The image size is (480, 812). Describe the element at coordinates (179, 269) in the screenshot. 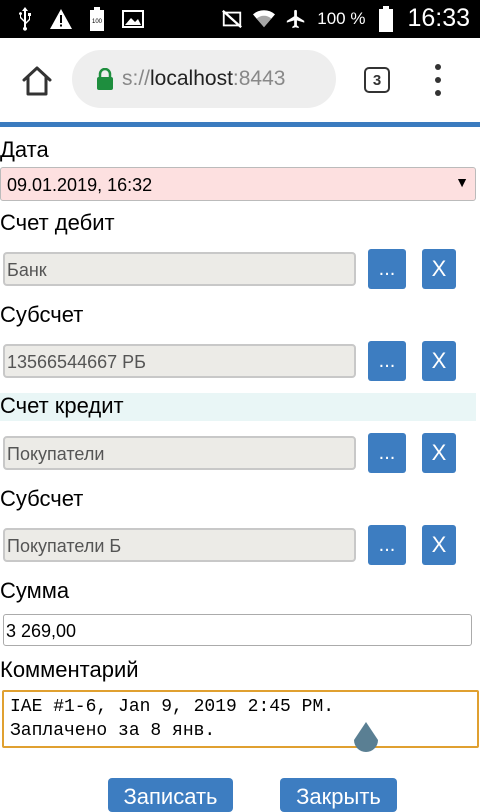

I see `debit-account-field: Банк` at that location.